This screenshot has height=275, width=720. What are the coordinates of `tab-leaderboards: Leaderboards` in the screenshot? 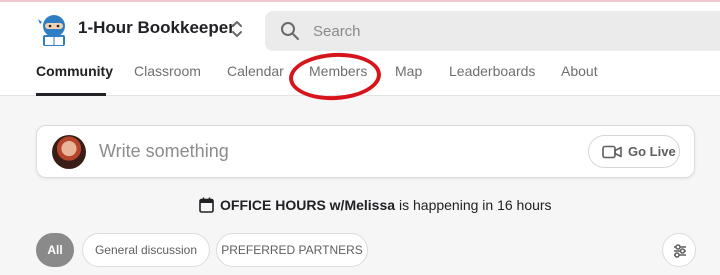 It's located at (492, 71).